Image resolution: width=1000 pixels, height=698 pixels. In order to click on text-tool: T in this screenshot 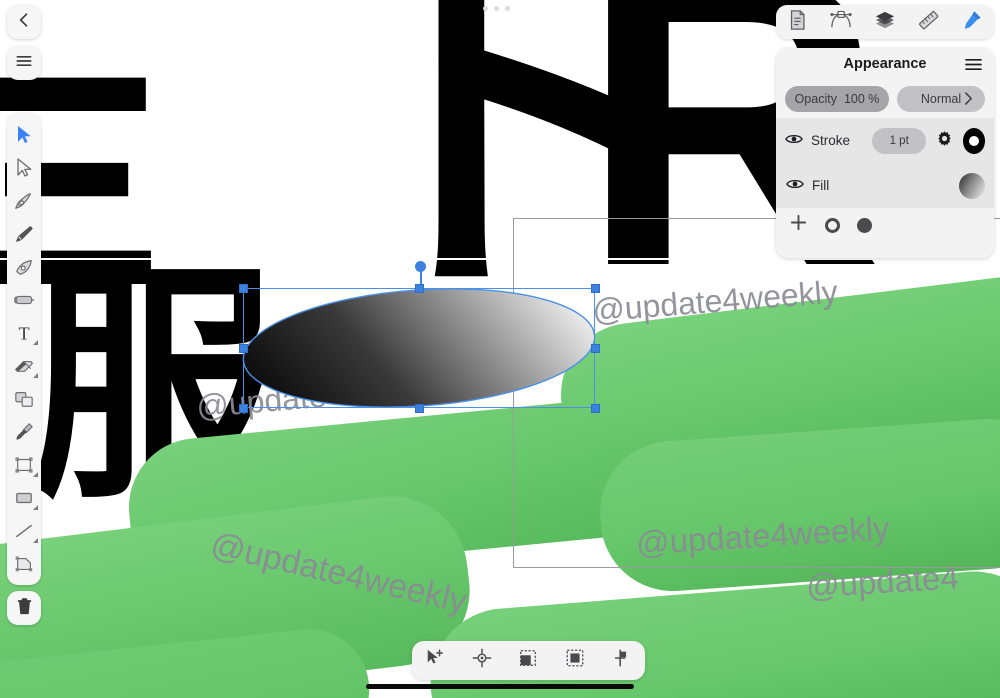, I will do `click(24, 332)`.